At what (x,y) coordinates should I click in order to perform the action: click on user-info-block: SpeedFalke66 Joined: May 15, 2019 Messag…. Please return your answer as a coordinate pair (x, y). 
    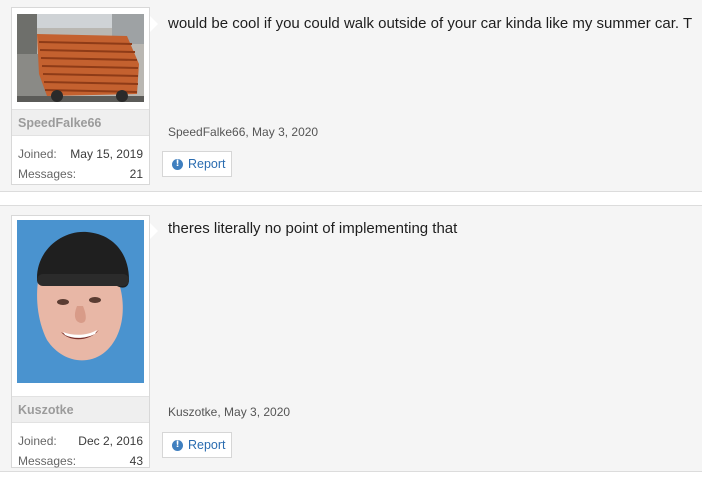
    Looking at the image, I should click on (80, 96).